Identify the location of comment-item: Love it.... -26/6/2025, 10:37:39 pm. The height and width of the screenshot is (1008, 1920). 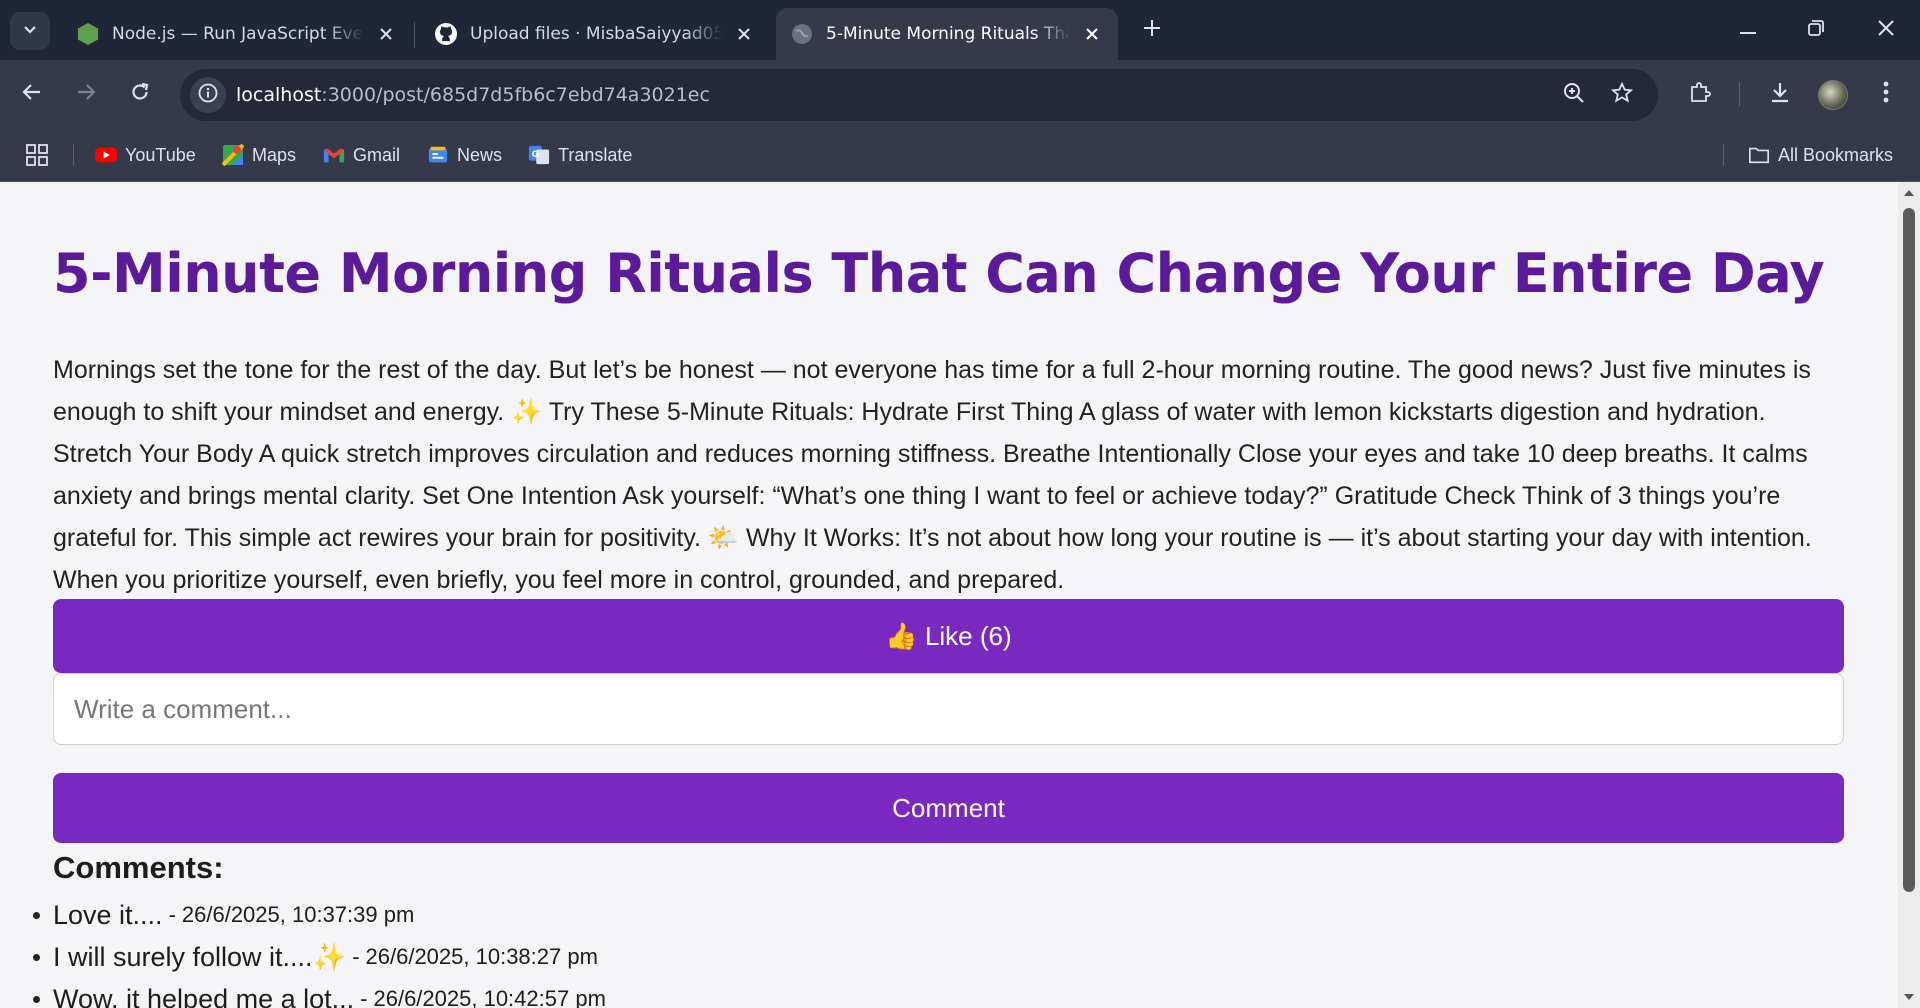
(893, 915).